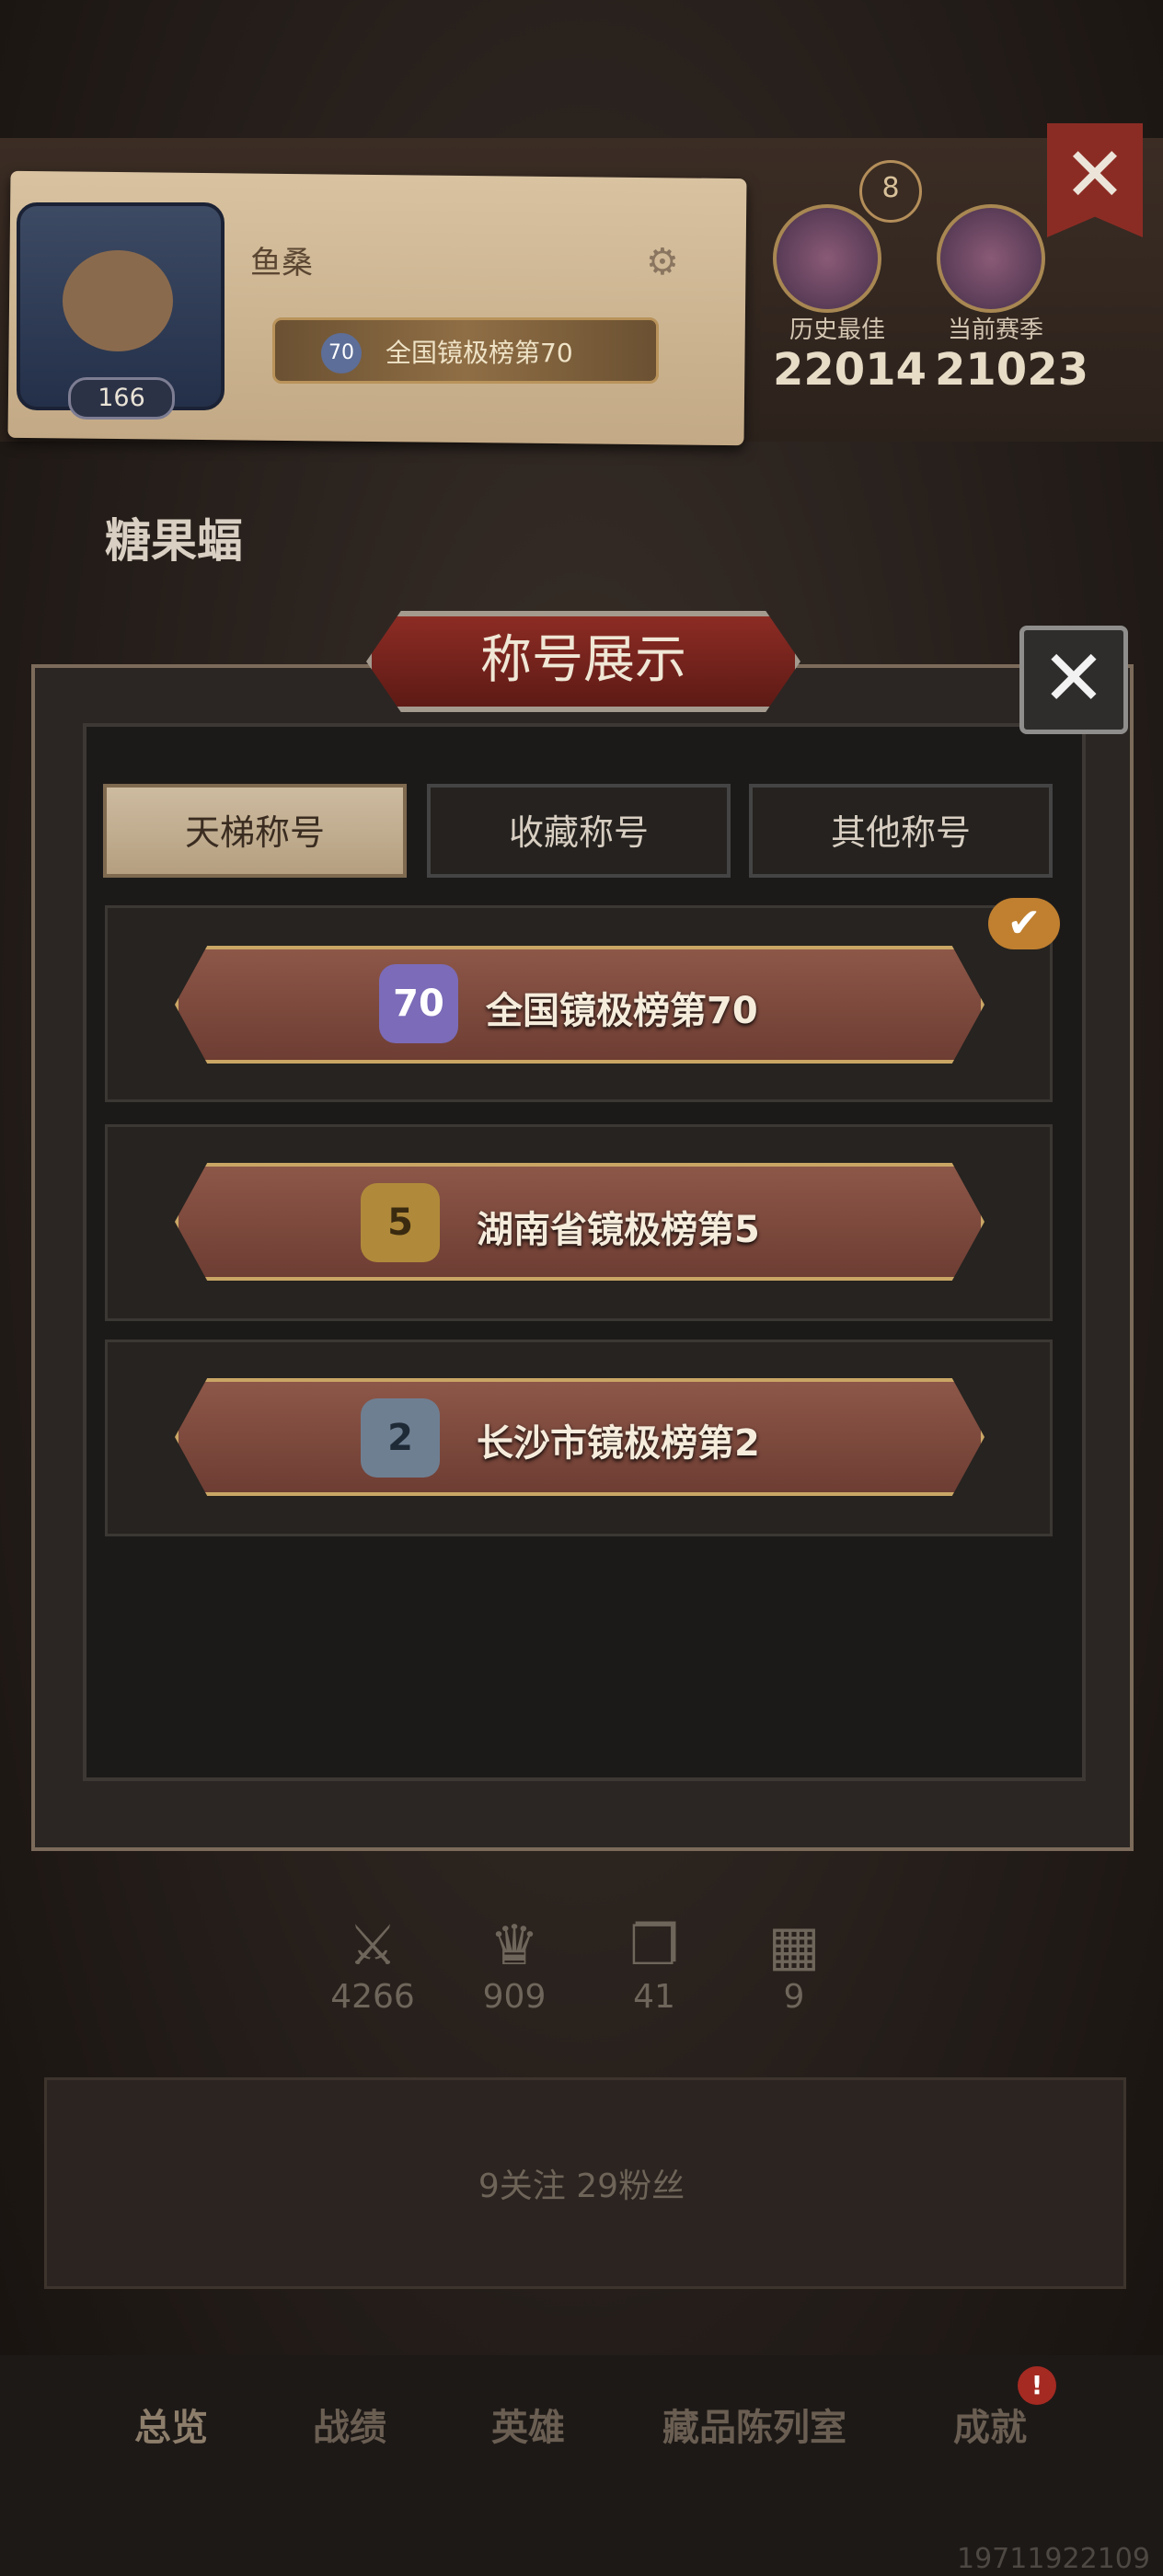  Describe the element at coordinates (901, 831) in the screenshot. I see `tab-other-titles: 其他称号` at that location.